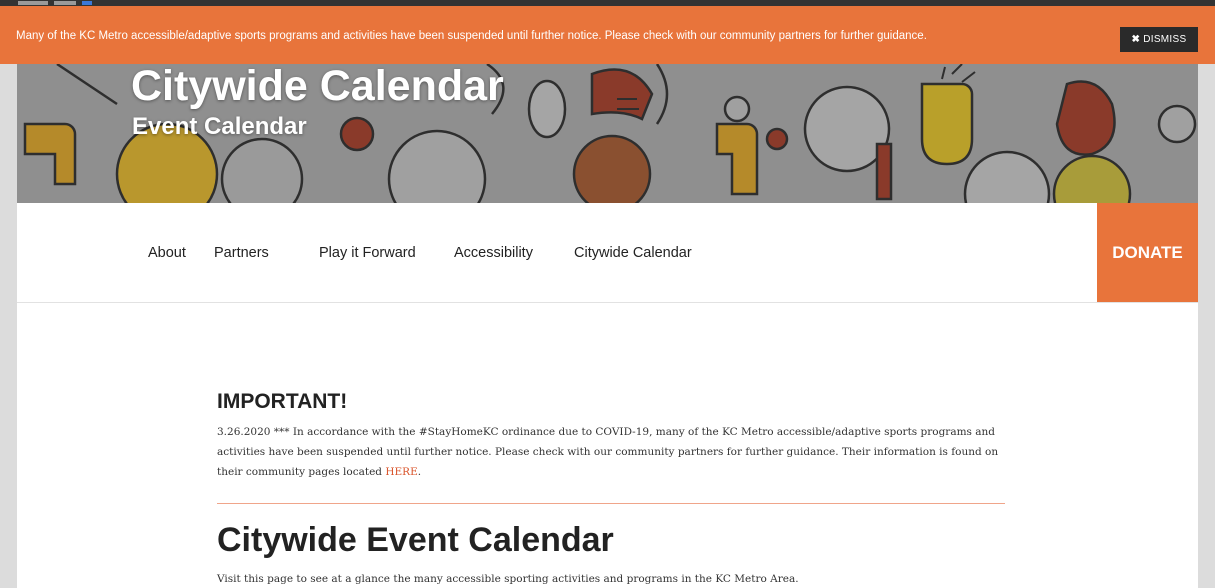 The height and width of the screenshot is (588, 1215). I want to click on donate-button: DONATE, so click(1147, 252).